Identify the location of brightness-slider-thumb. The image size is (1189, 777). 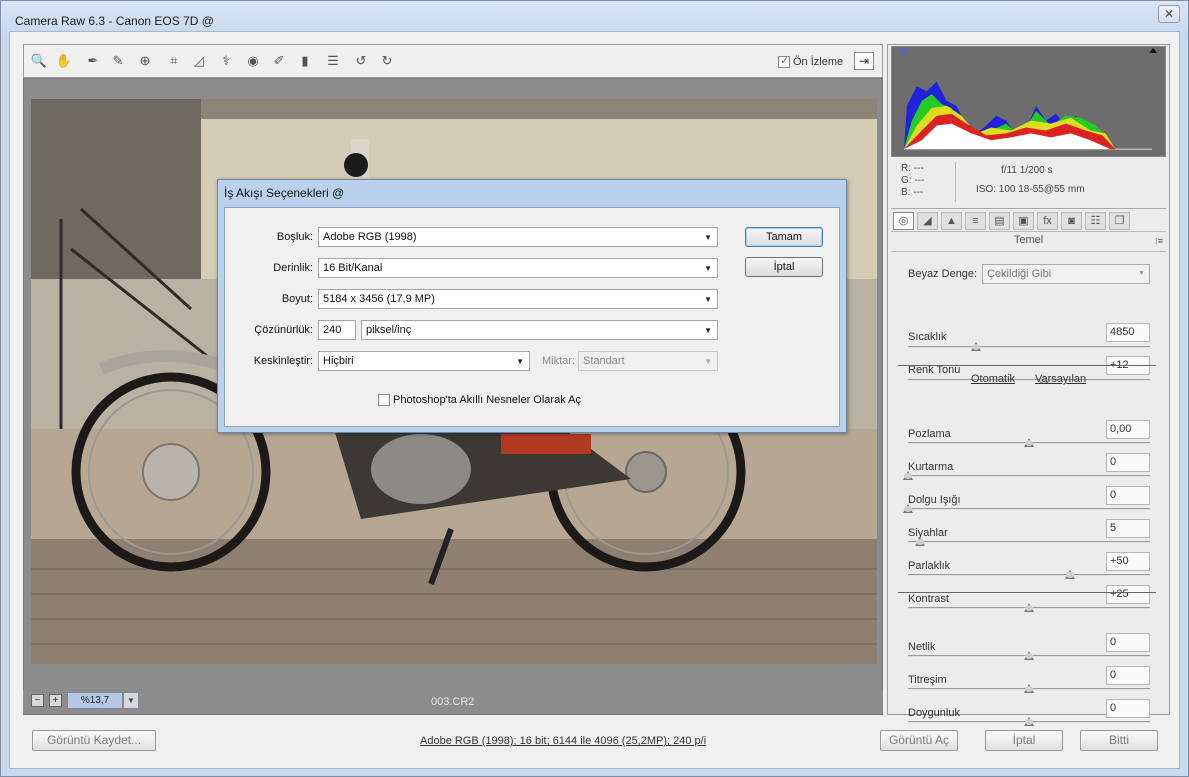
(1070, 574).